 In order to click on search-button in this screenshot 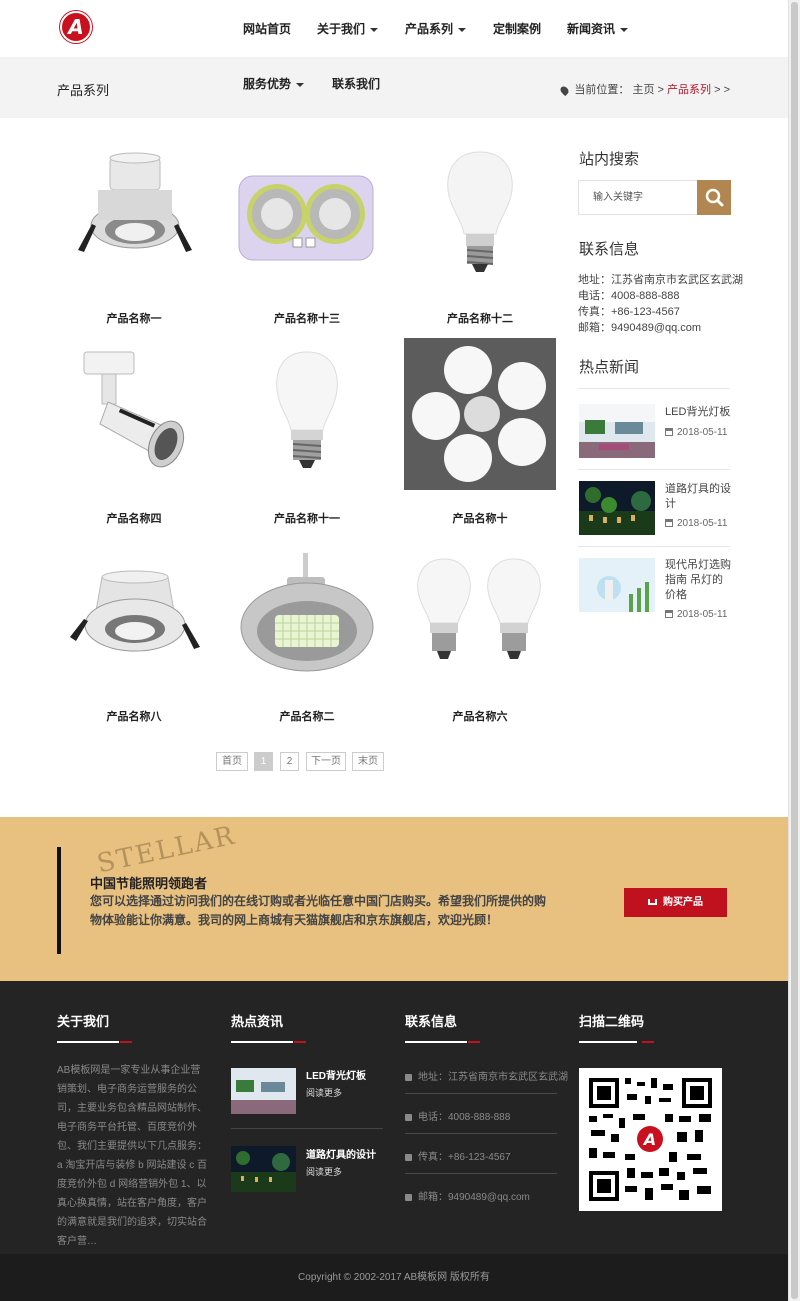, I will do `click(714, 197)`.